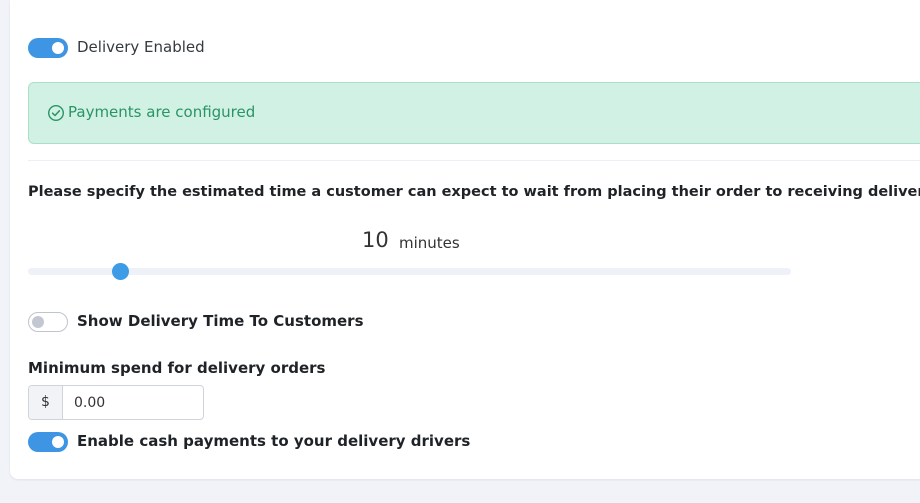 The height and width of the screenshot is (503, 920). Describe the element at coordinates (120, 271) in the screenshot. I see `wait-time-slider-thumb` at that location.